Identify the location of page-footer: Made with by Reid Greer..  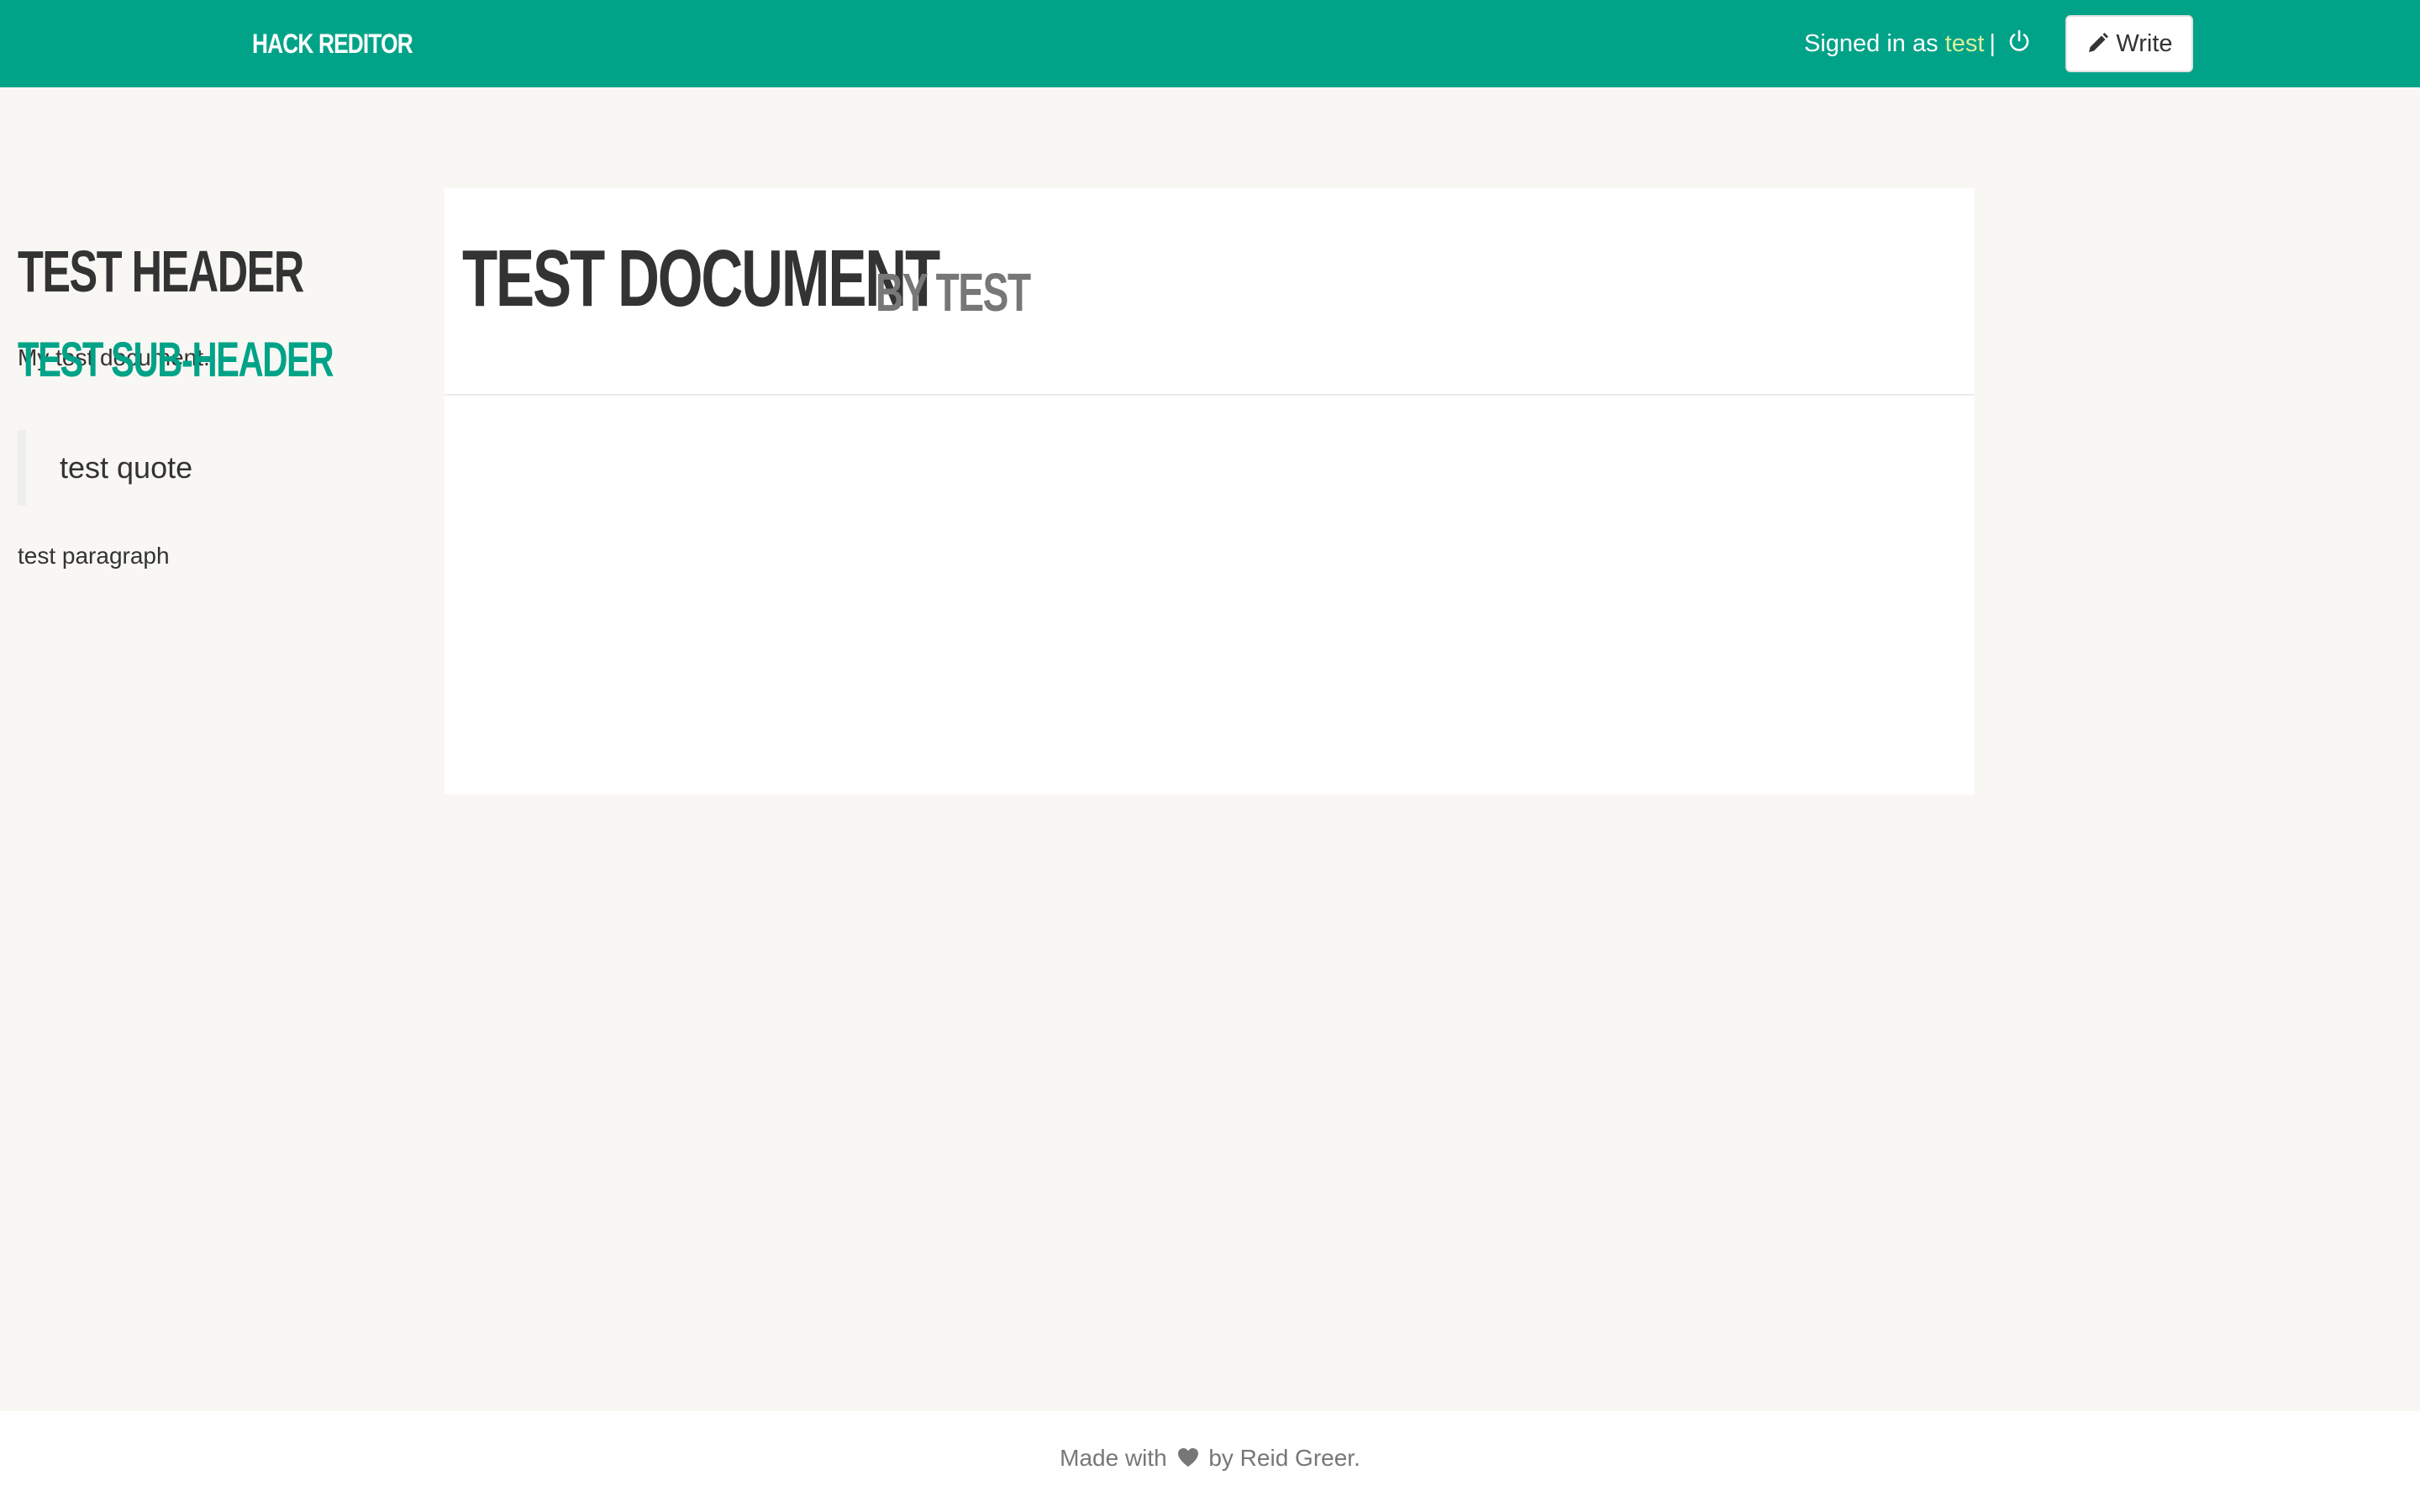
(1210, 1461).